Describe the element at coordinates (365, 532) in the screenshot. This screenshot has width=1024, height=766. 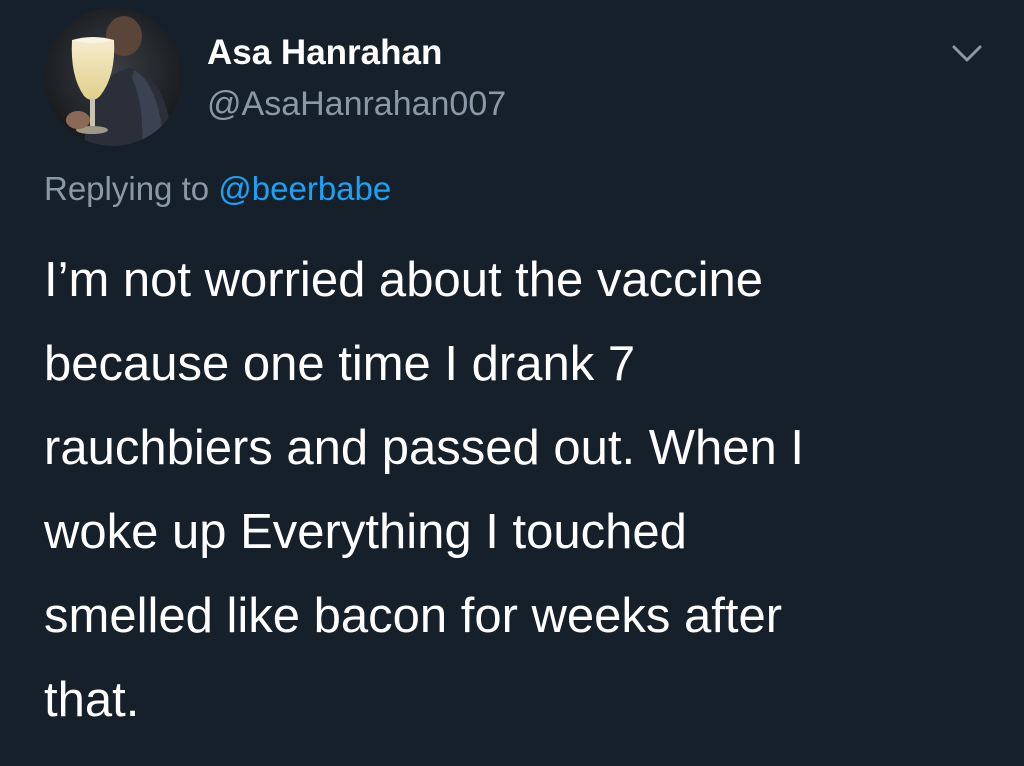
I see `tweet-text-line: woke up Everything I touched` at that location.